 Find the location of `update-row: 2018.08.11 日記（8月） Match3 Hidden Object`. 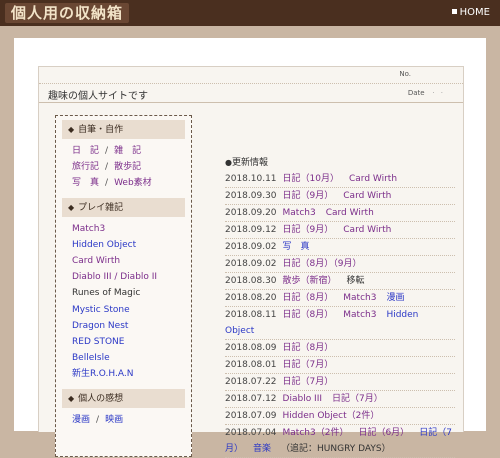

update-row: 2018.08.11 日記（8月） Match3 Hidden Object is located at coordinates (340, 323).